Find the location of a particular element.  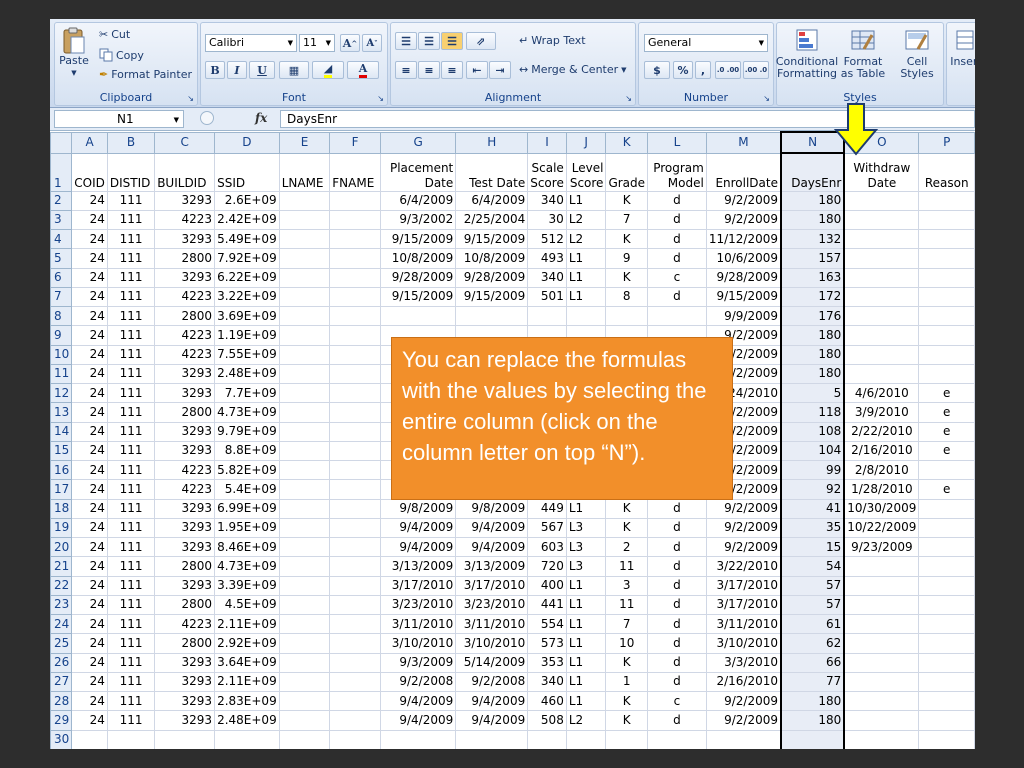

cell: 11/12/2009 is located at coordinates (743, 239).